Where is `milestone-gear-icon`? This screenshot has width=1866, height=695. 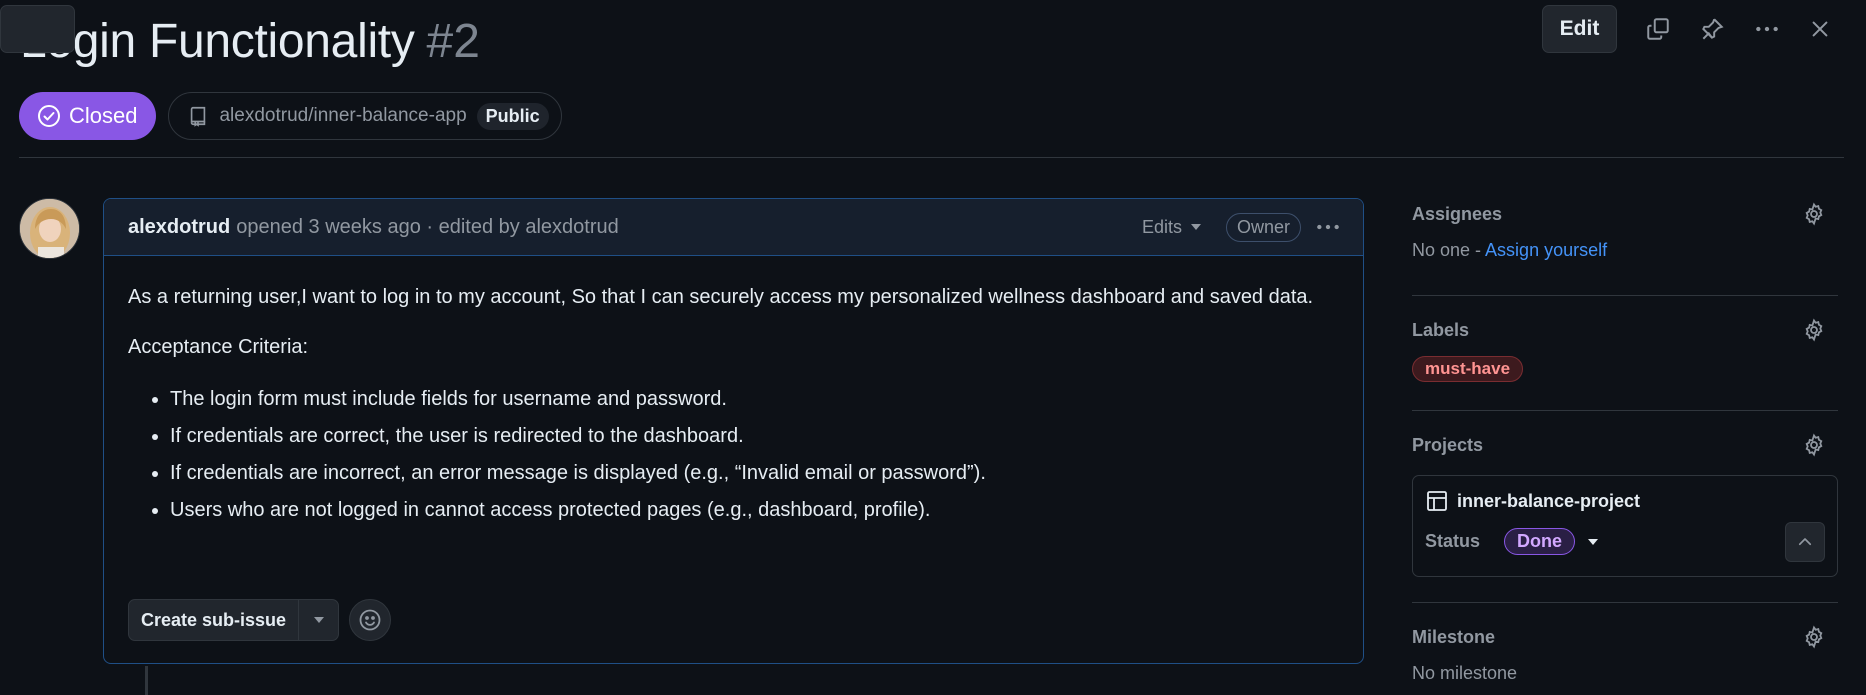
milestone-gear-icon is located at coordinates (1814, 639).